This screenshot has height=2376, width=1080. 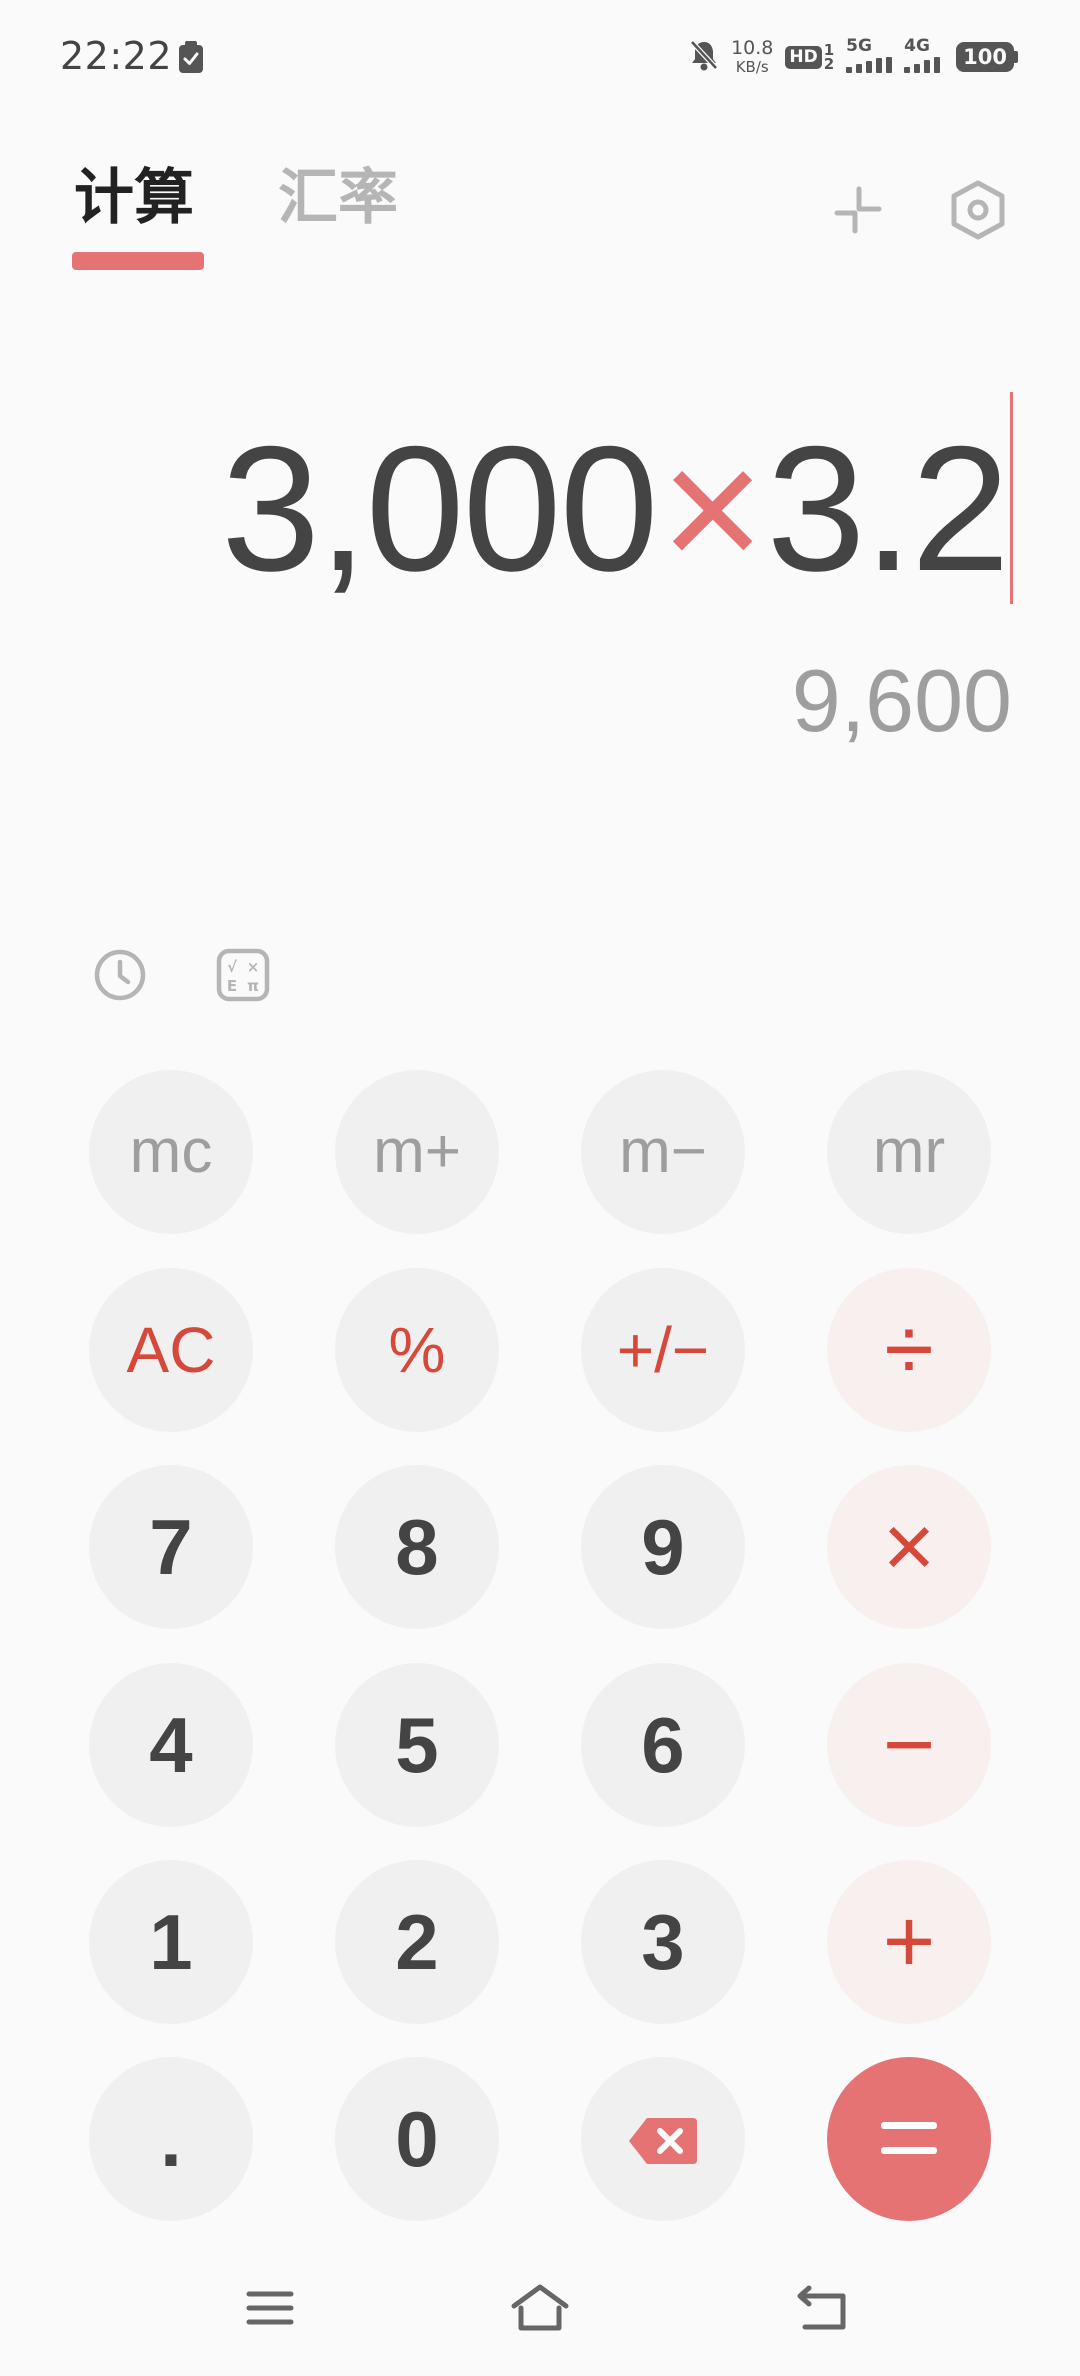 What do you see at coordinates (540, 58) in the screenshot?
I see `status-bar: 22:22 10.8 KB/s HD 1 2 5G 4G 100` at bounding box center [540, 58].